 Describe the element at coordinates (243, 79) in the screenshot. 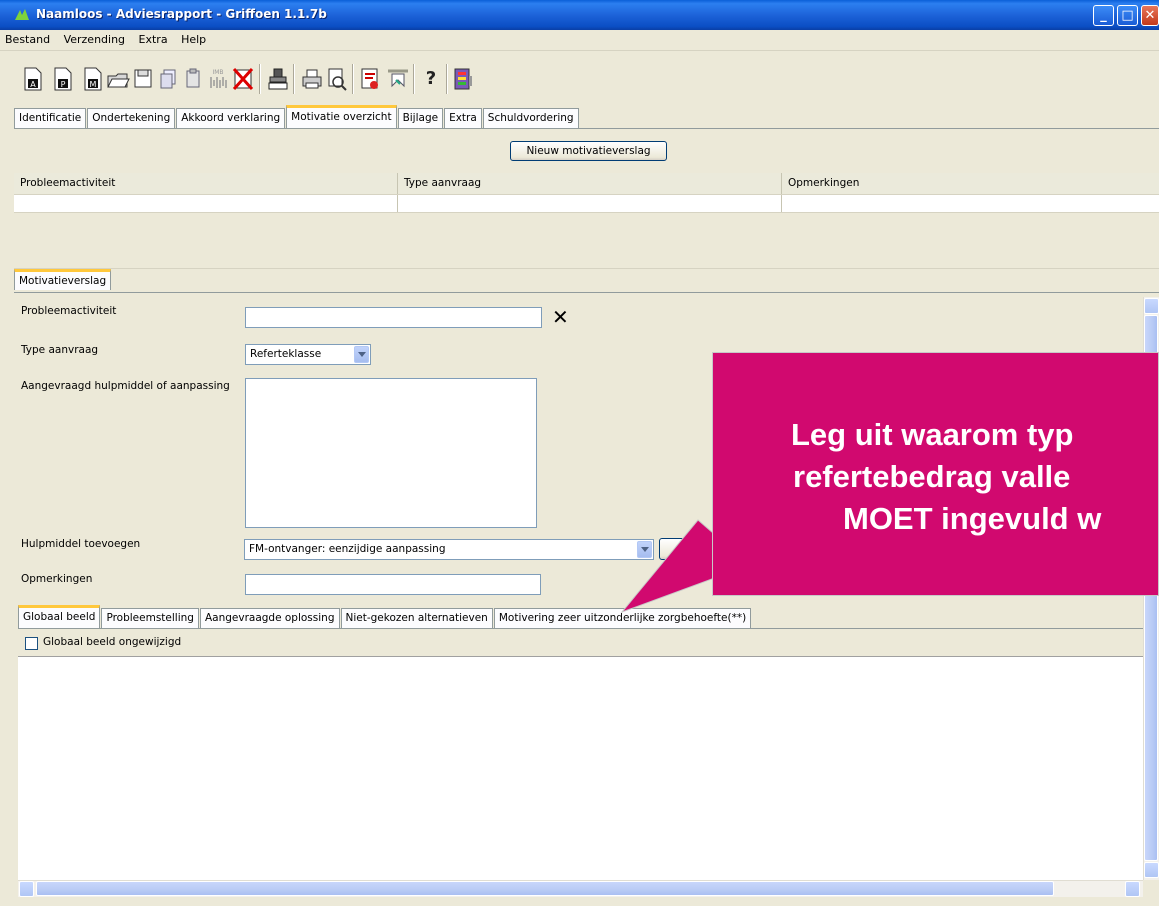

I see `delete-icon` at that location.